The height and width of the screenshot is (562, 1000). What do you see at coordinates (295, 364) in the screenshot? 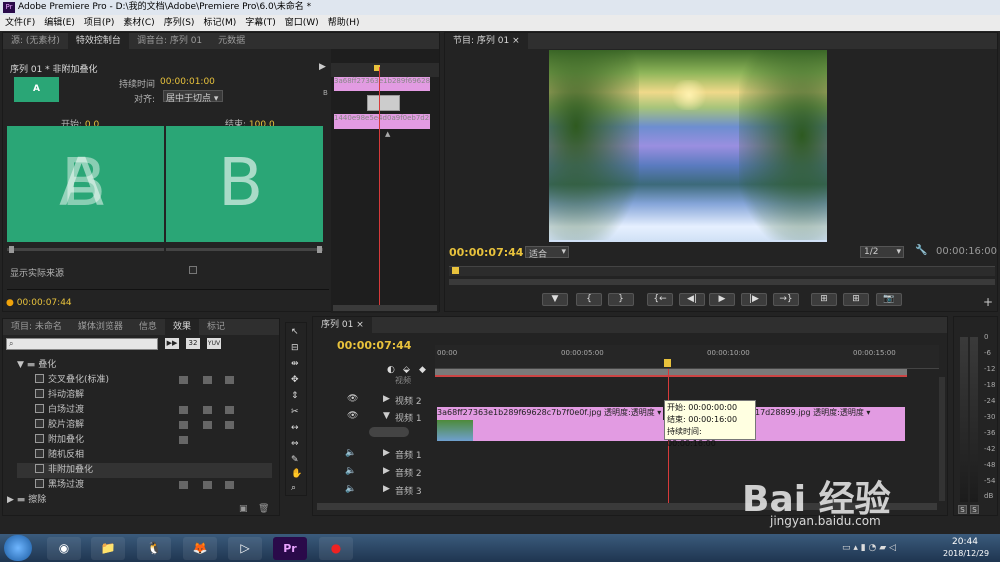
I see `ripple-edit-tool-icon: ⇹` at bounding box center [295, 364].